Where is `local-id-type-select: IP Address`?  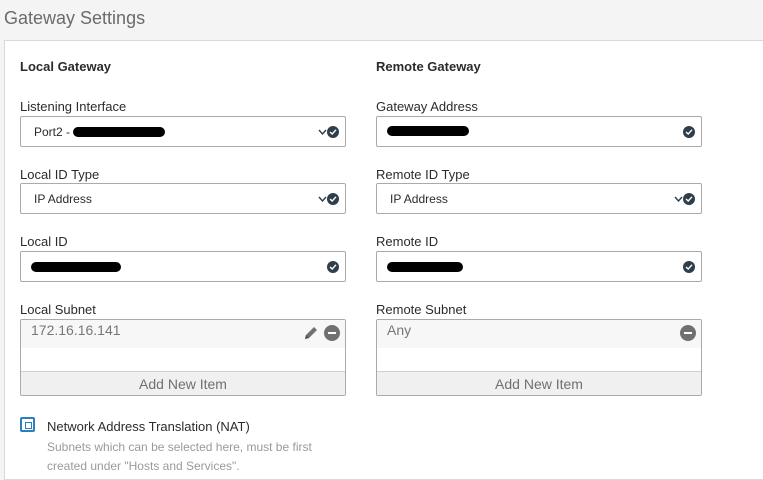
local-id-type-select: IP Address is located at coordinates (183, 198).